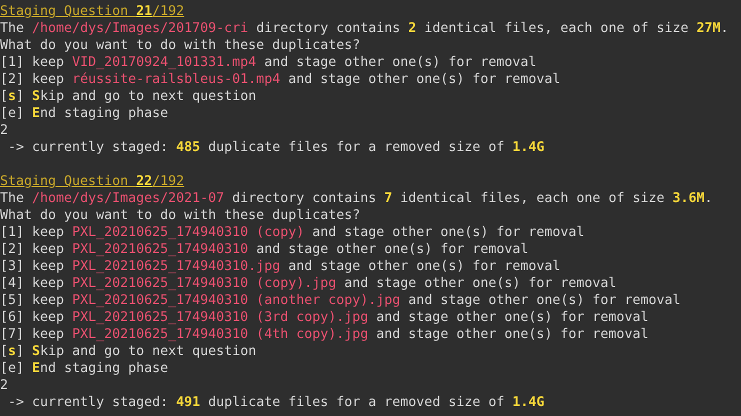  What do you see at coordinates (364, 28) in the screenshot?
I see `terminal-line: The /home/dys/Images/201709-cri directory contains 2 identical files, each one of size 27M.` at bounding box center [364, 28].